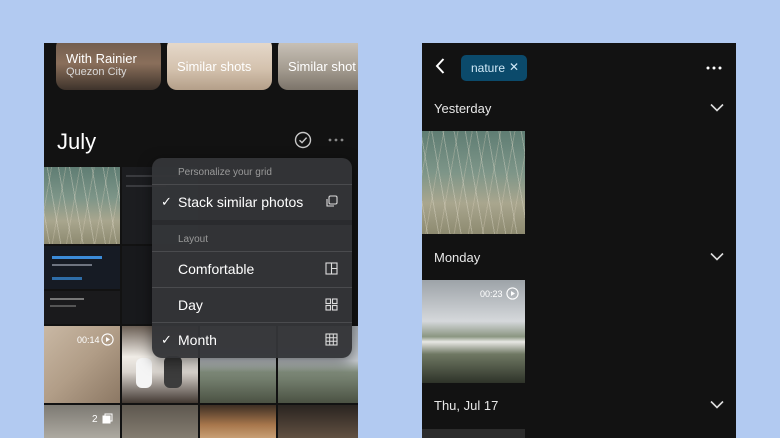 This screenshot has width=780, height=438. I want to click on comfortable-layout-icon, so click(331, 268).